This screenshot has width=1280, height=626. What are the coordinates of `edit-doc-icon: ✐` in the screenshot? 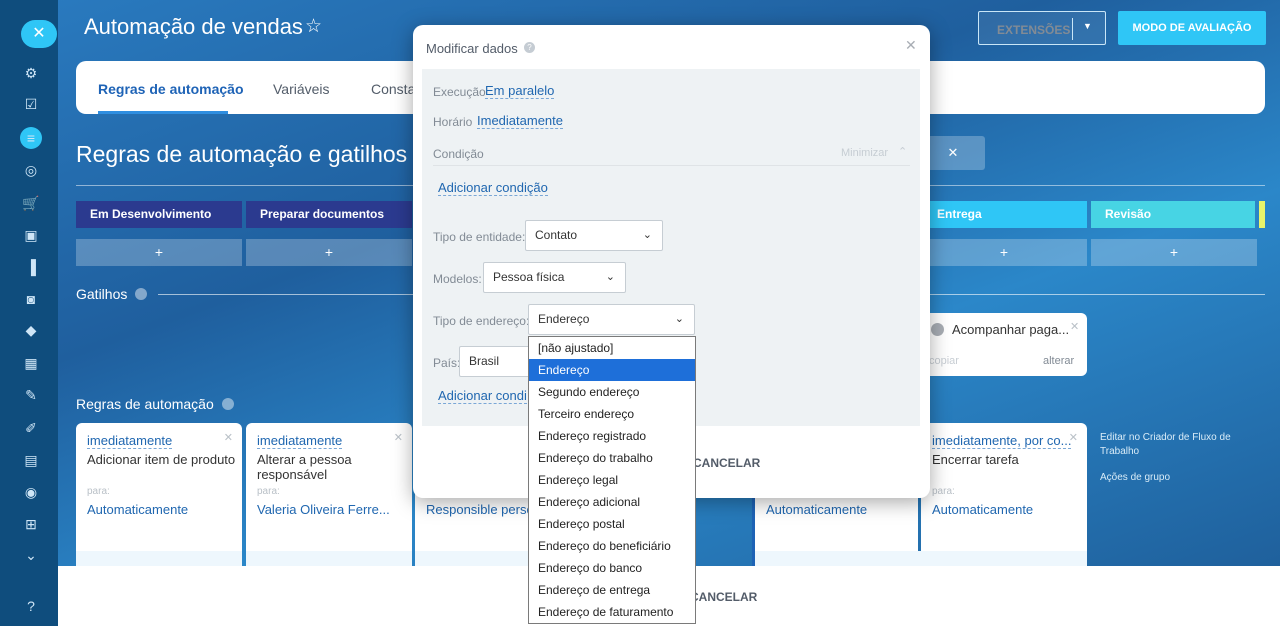 It's located at (31, 428).